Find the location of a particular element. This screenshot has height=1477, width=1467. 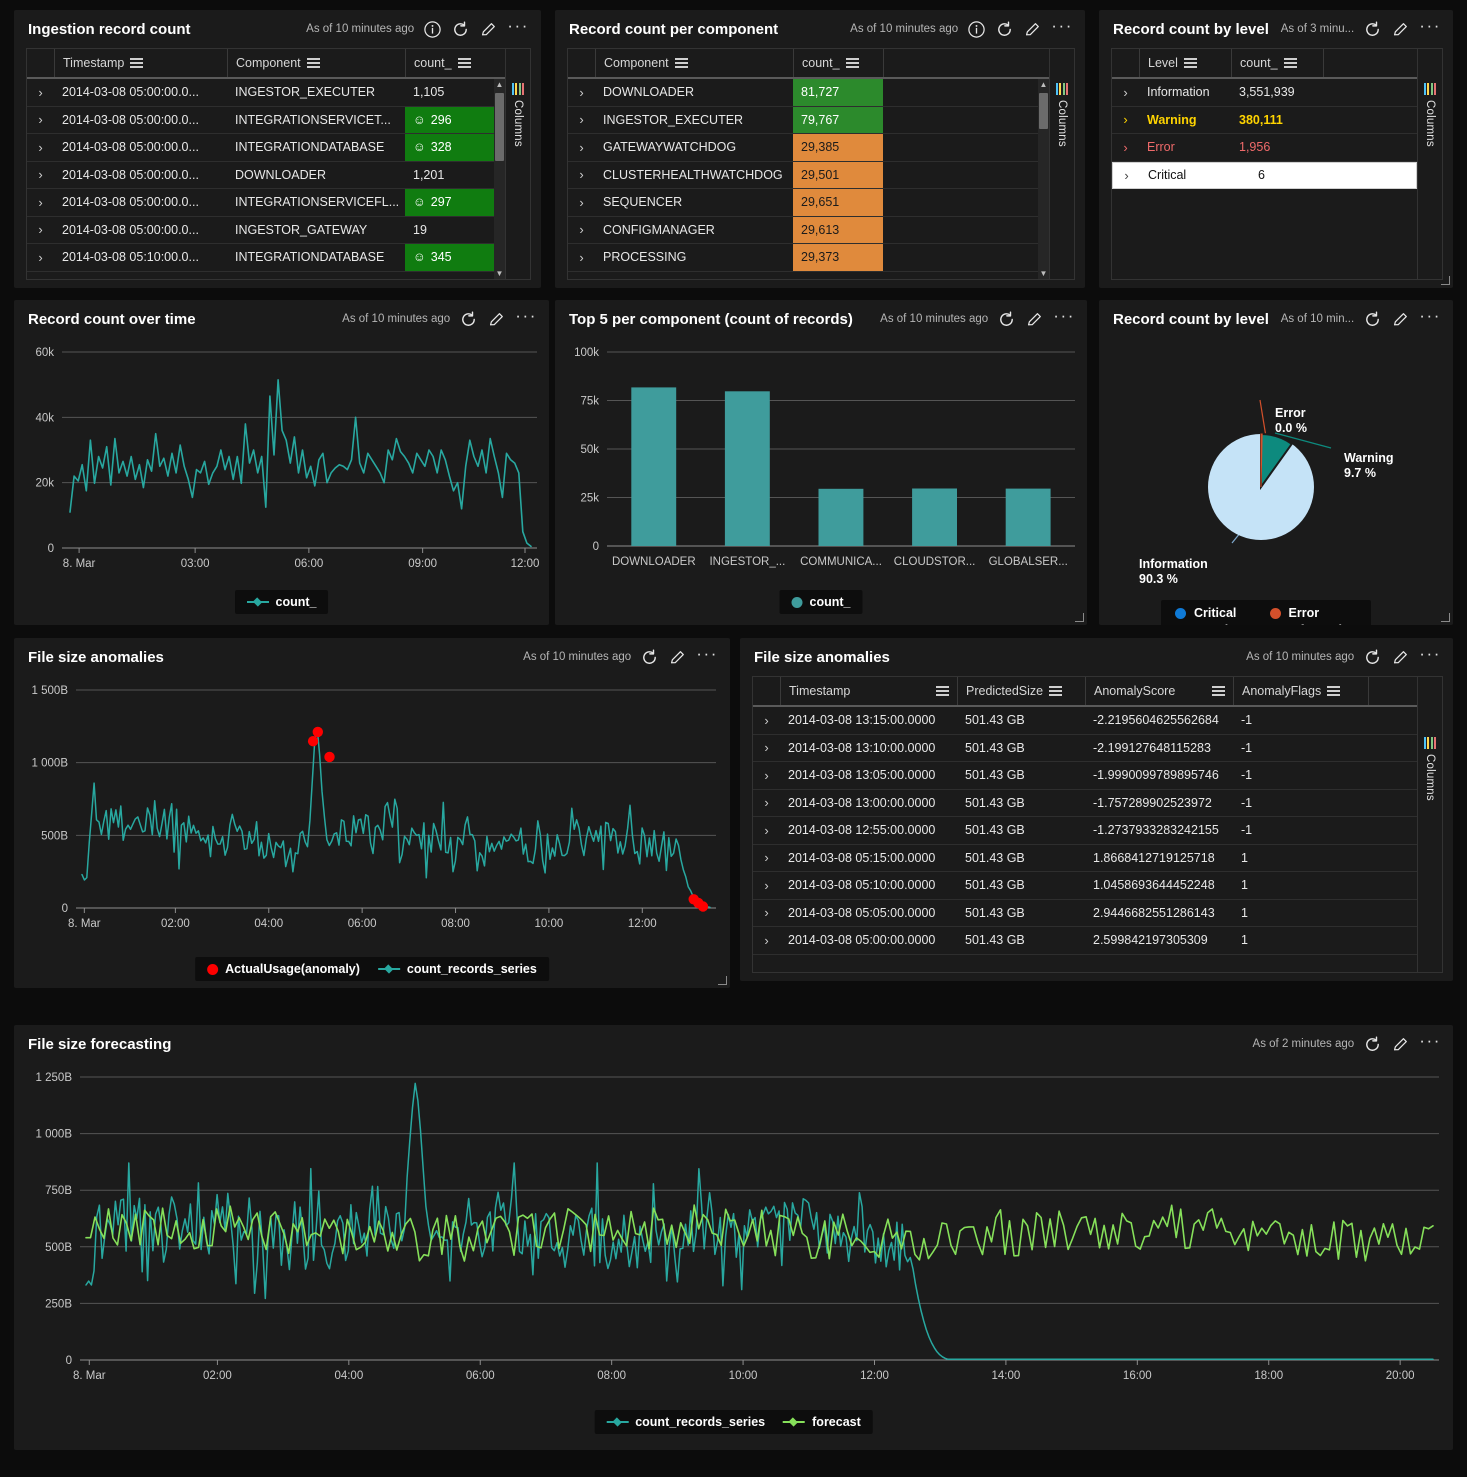

info-icon is located at coordinates (432, 29).